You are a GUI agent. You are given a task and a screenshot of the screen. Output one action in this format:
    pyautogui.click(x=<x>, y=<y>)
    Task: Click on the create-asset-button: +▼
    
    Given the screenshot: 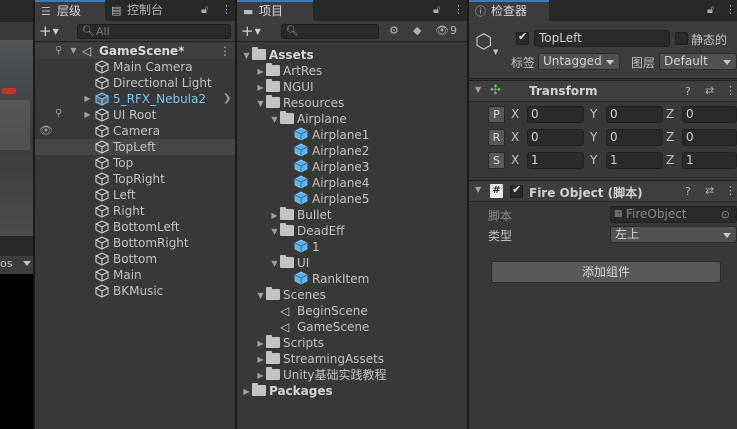 What is the action you would take?
    pyautogui.click(x=251, y=31)
    